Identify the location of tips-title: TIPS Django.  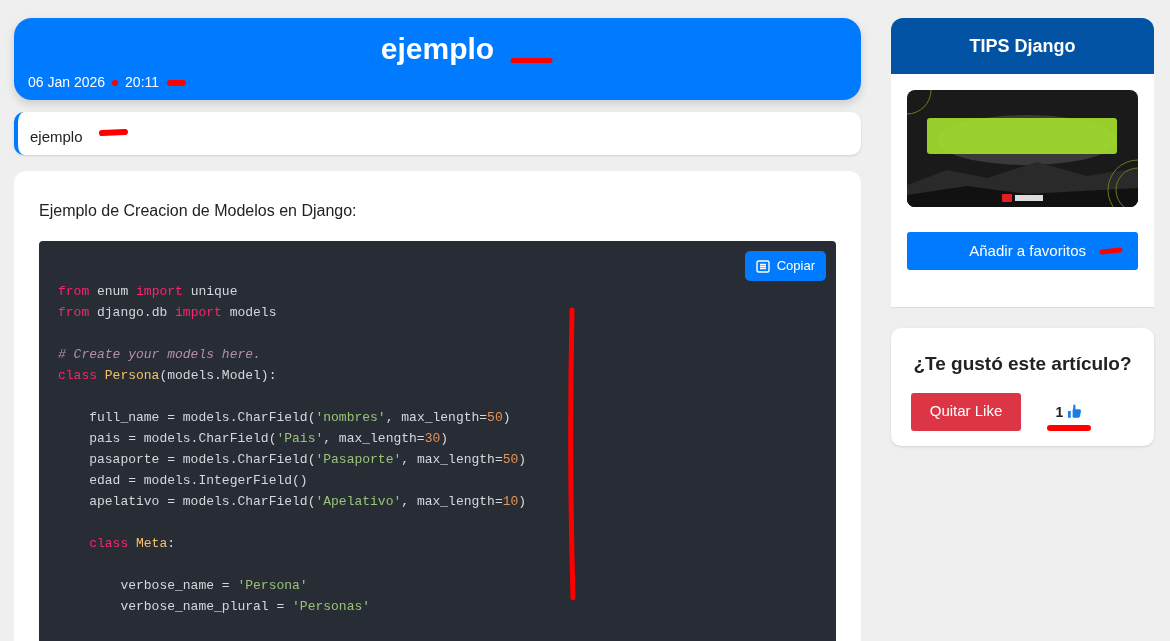
(1022, 46).